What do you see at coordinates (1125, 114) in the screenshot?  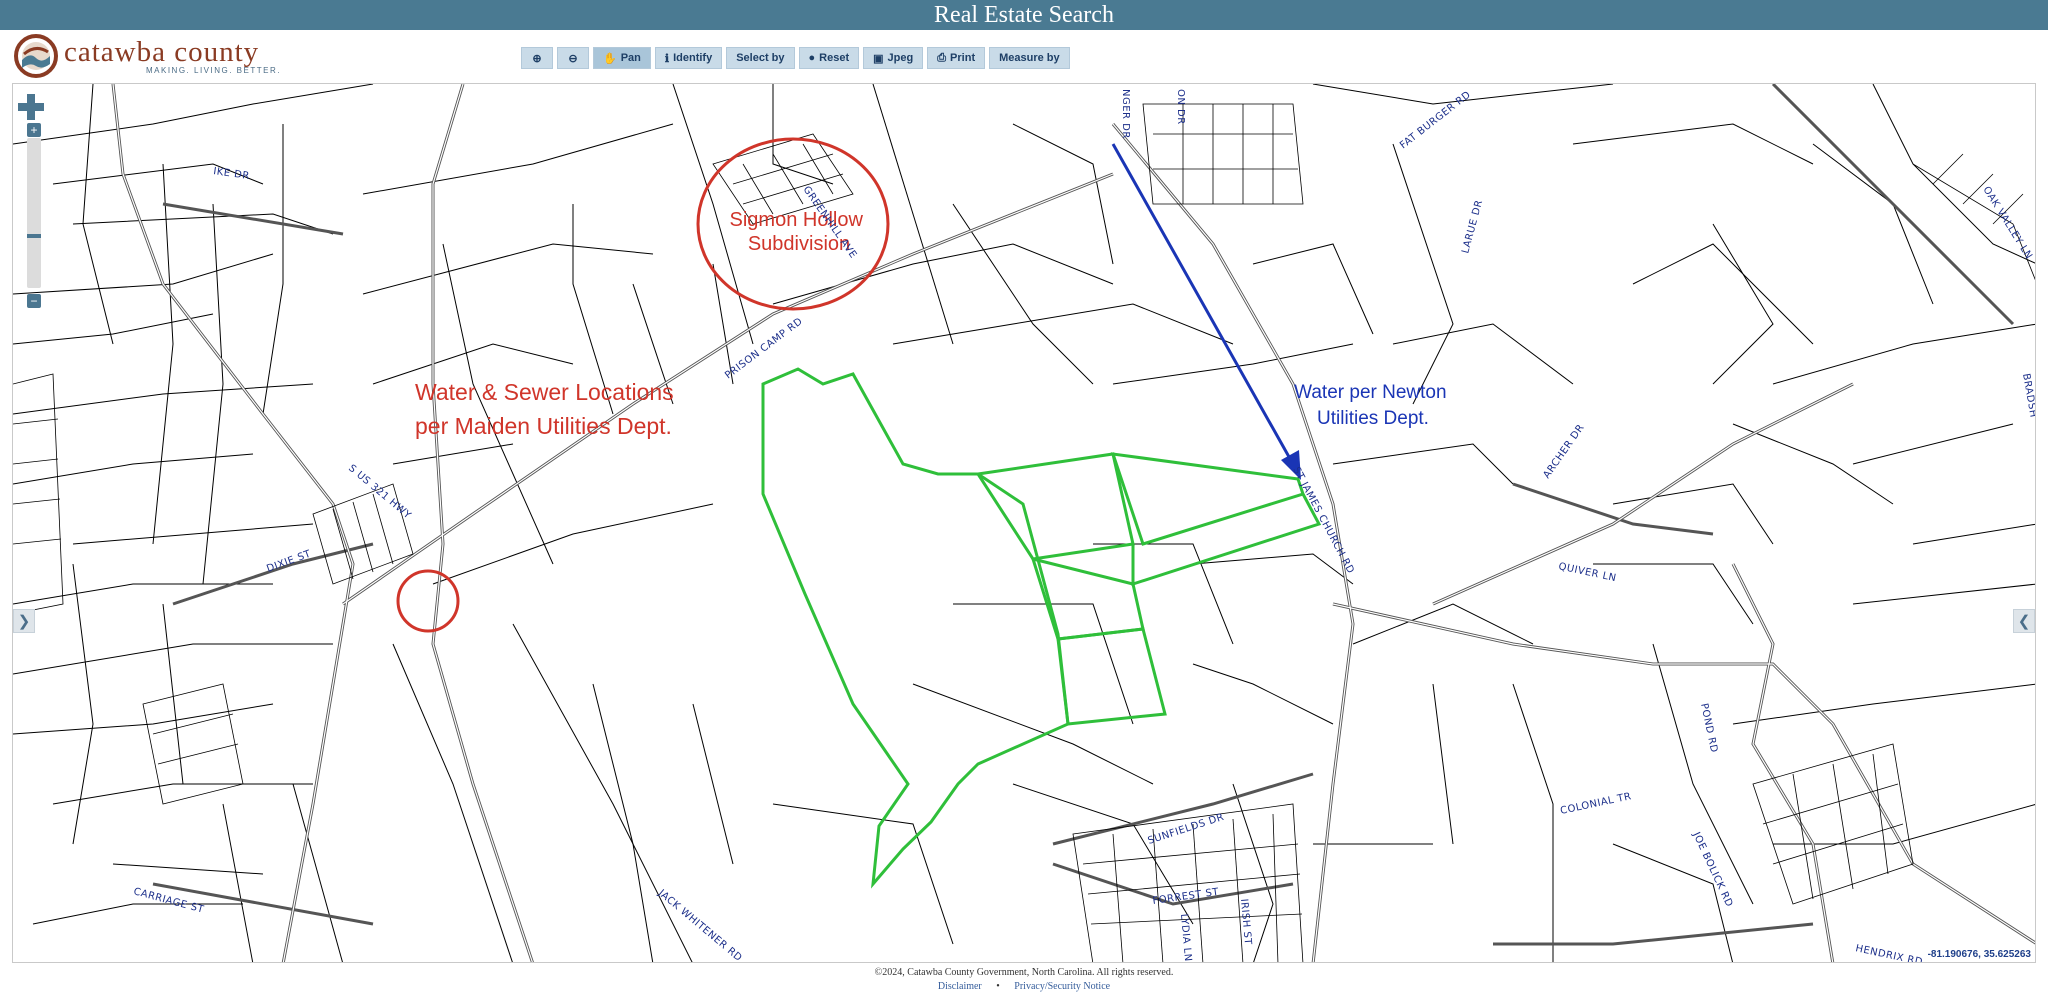 I see `street-label-ringer: NGER DR` at bounding box center [1125, 114].